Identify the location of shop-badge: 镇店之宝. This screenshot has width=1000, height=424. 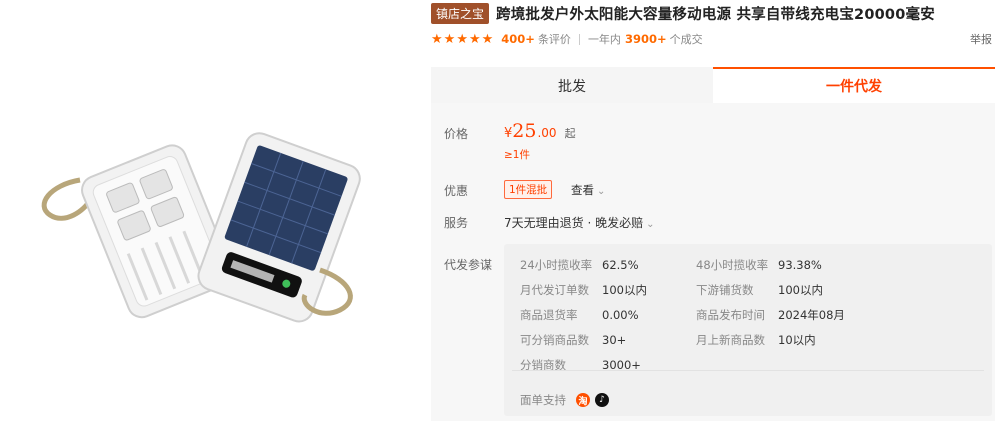
(460, 13).